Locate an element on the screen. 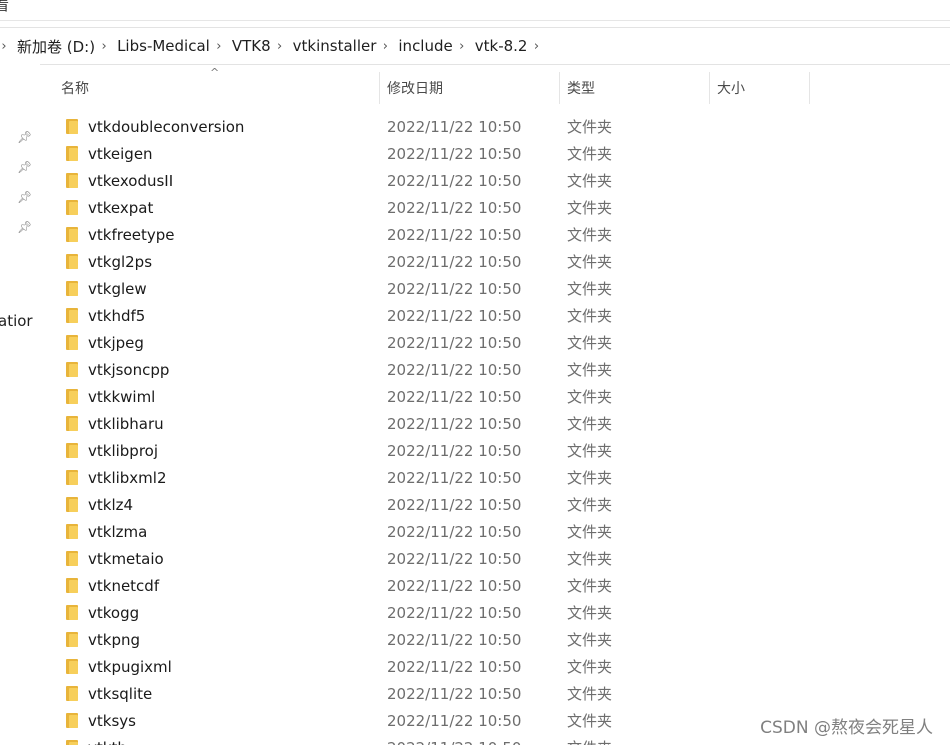 The image size is (950, 745). file-name: vtkexpat is located at coordinates (121, 207).